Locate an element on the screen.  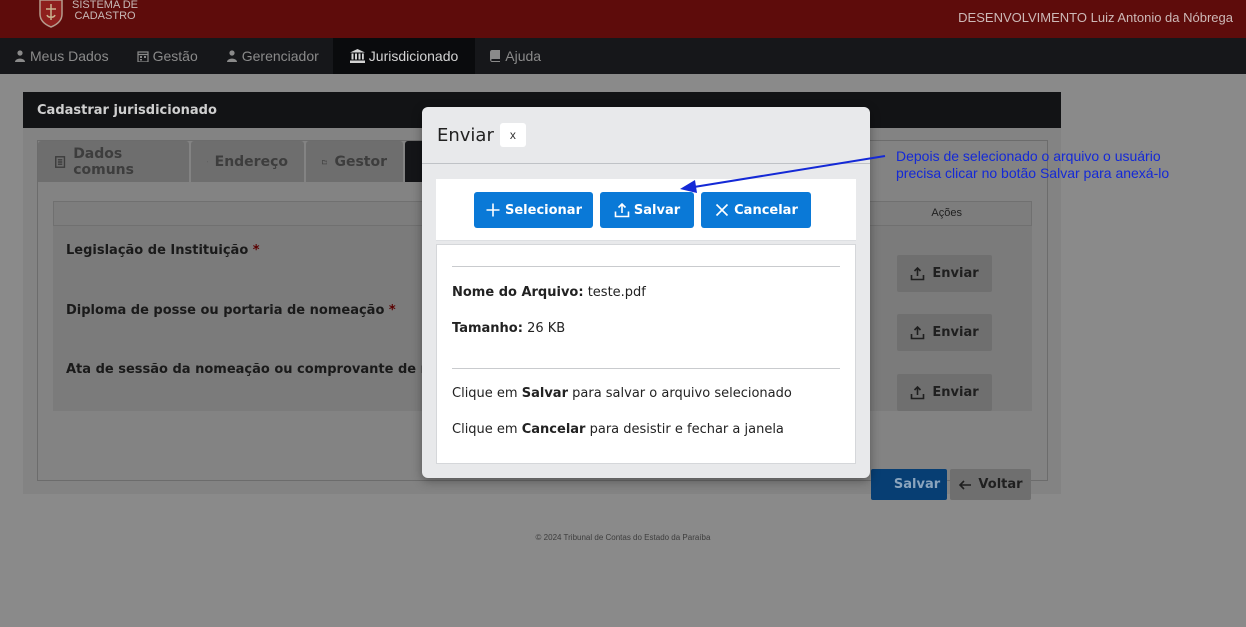
calendar-icon is located at coordinates (142, 56).